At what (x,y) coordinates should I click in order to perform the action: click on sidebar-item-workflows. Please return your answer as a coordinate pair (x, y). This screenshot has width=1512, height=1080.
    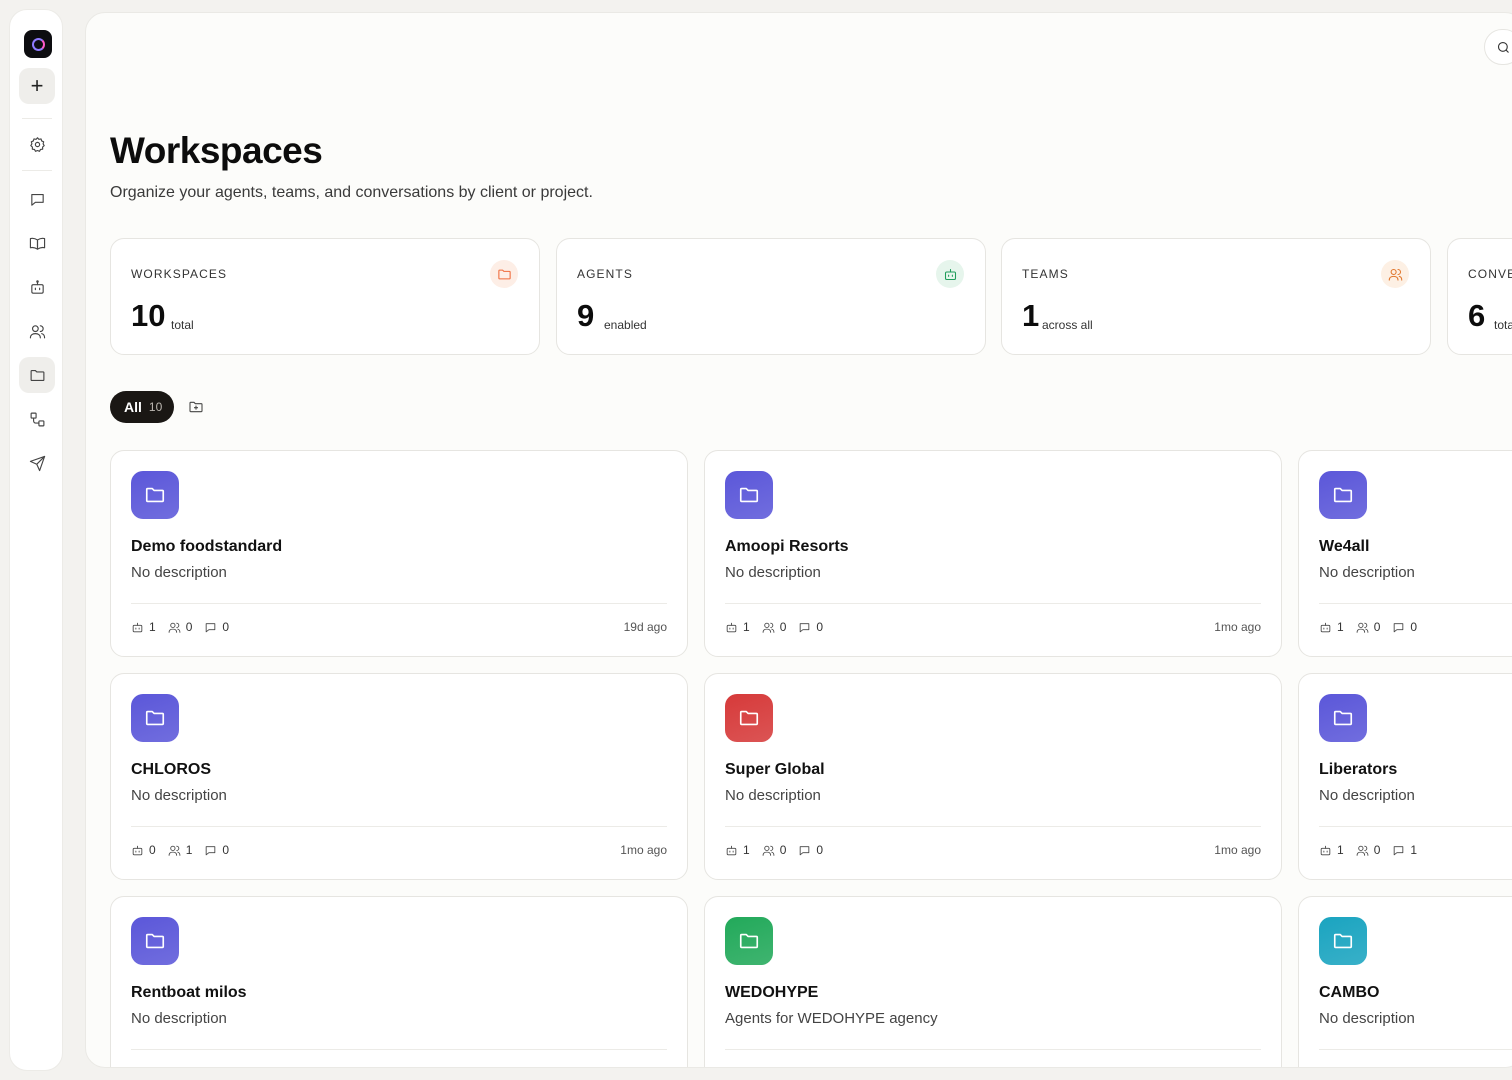
    Looking at the image, I should click on (37, 419).